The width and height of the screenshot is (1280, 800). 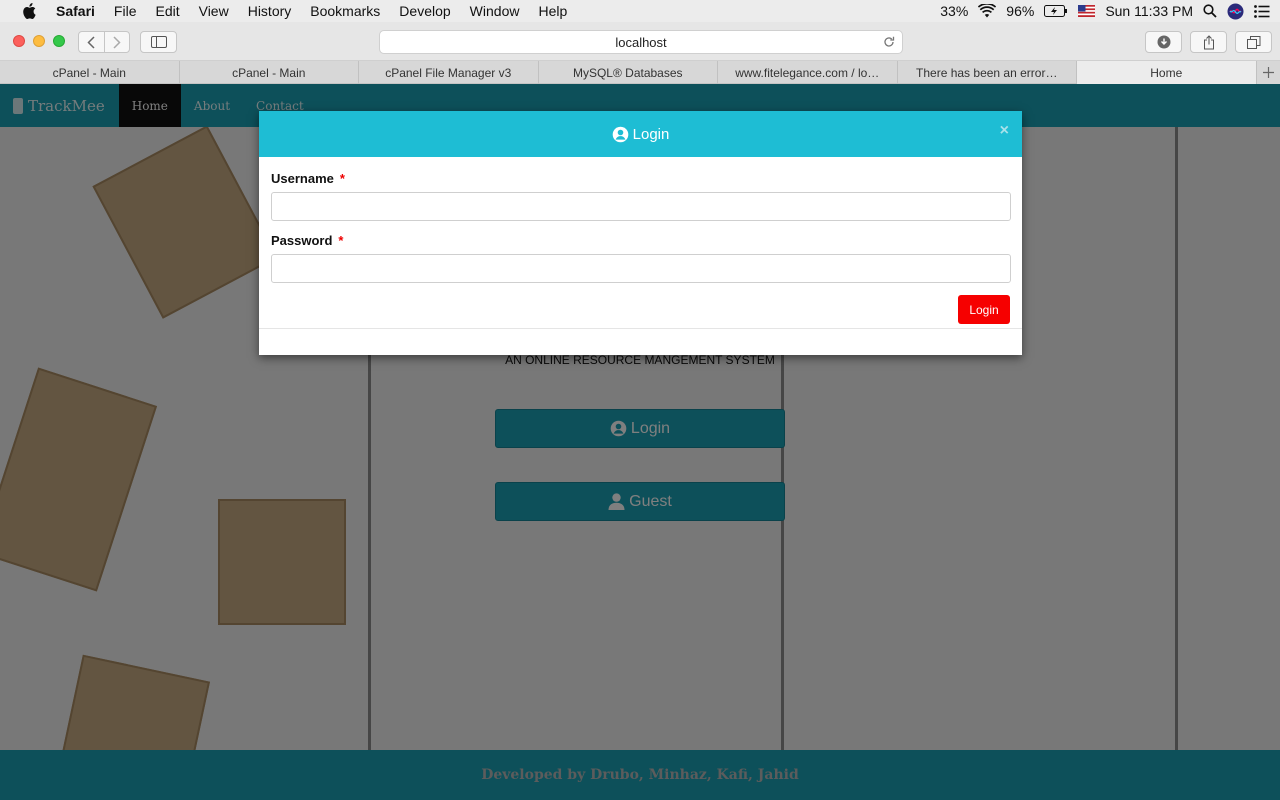 What do you see at coordinates (59, 41) in the screenshot?
I see `fullscreen-window-button` at bounding box center [59, 41].